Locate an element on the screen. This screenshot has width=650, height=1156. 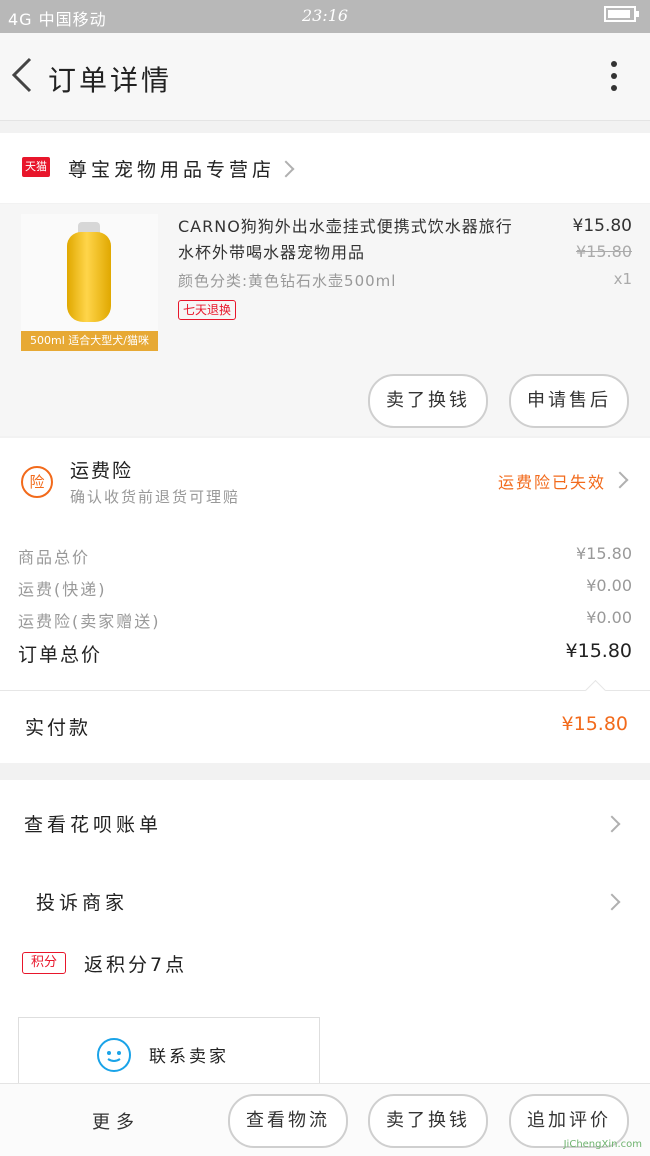
page-title: 订单详情 is located at coordinates (110, 80).